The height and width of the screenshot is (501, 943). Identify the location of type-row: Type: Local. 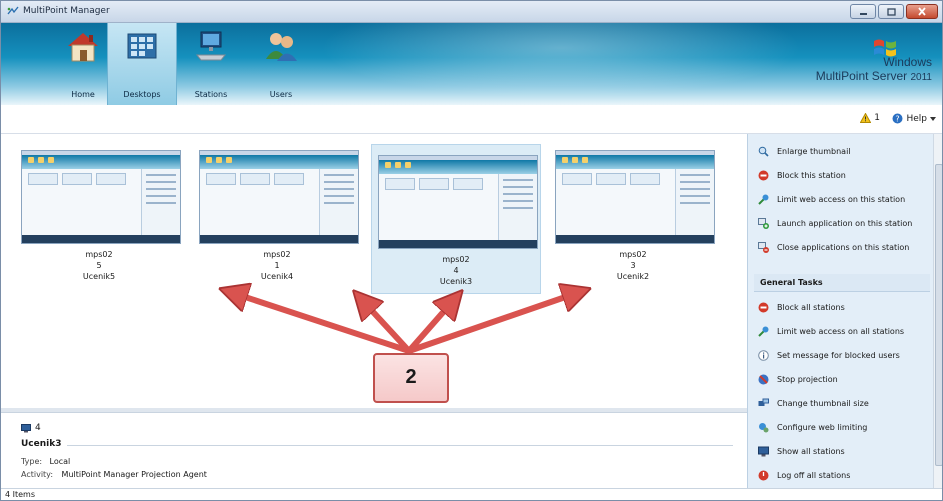
(46, 461).